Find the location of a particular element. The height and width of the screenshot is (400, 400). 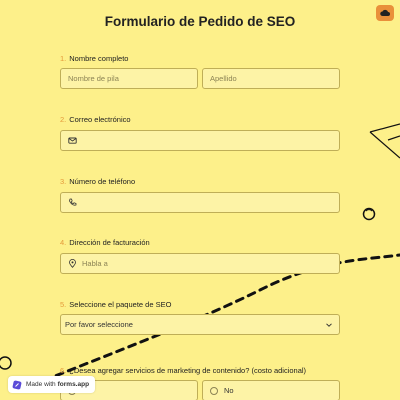

question-number: 4. is located at coordinates (63, 242).